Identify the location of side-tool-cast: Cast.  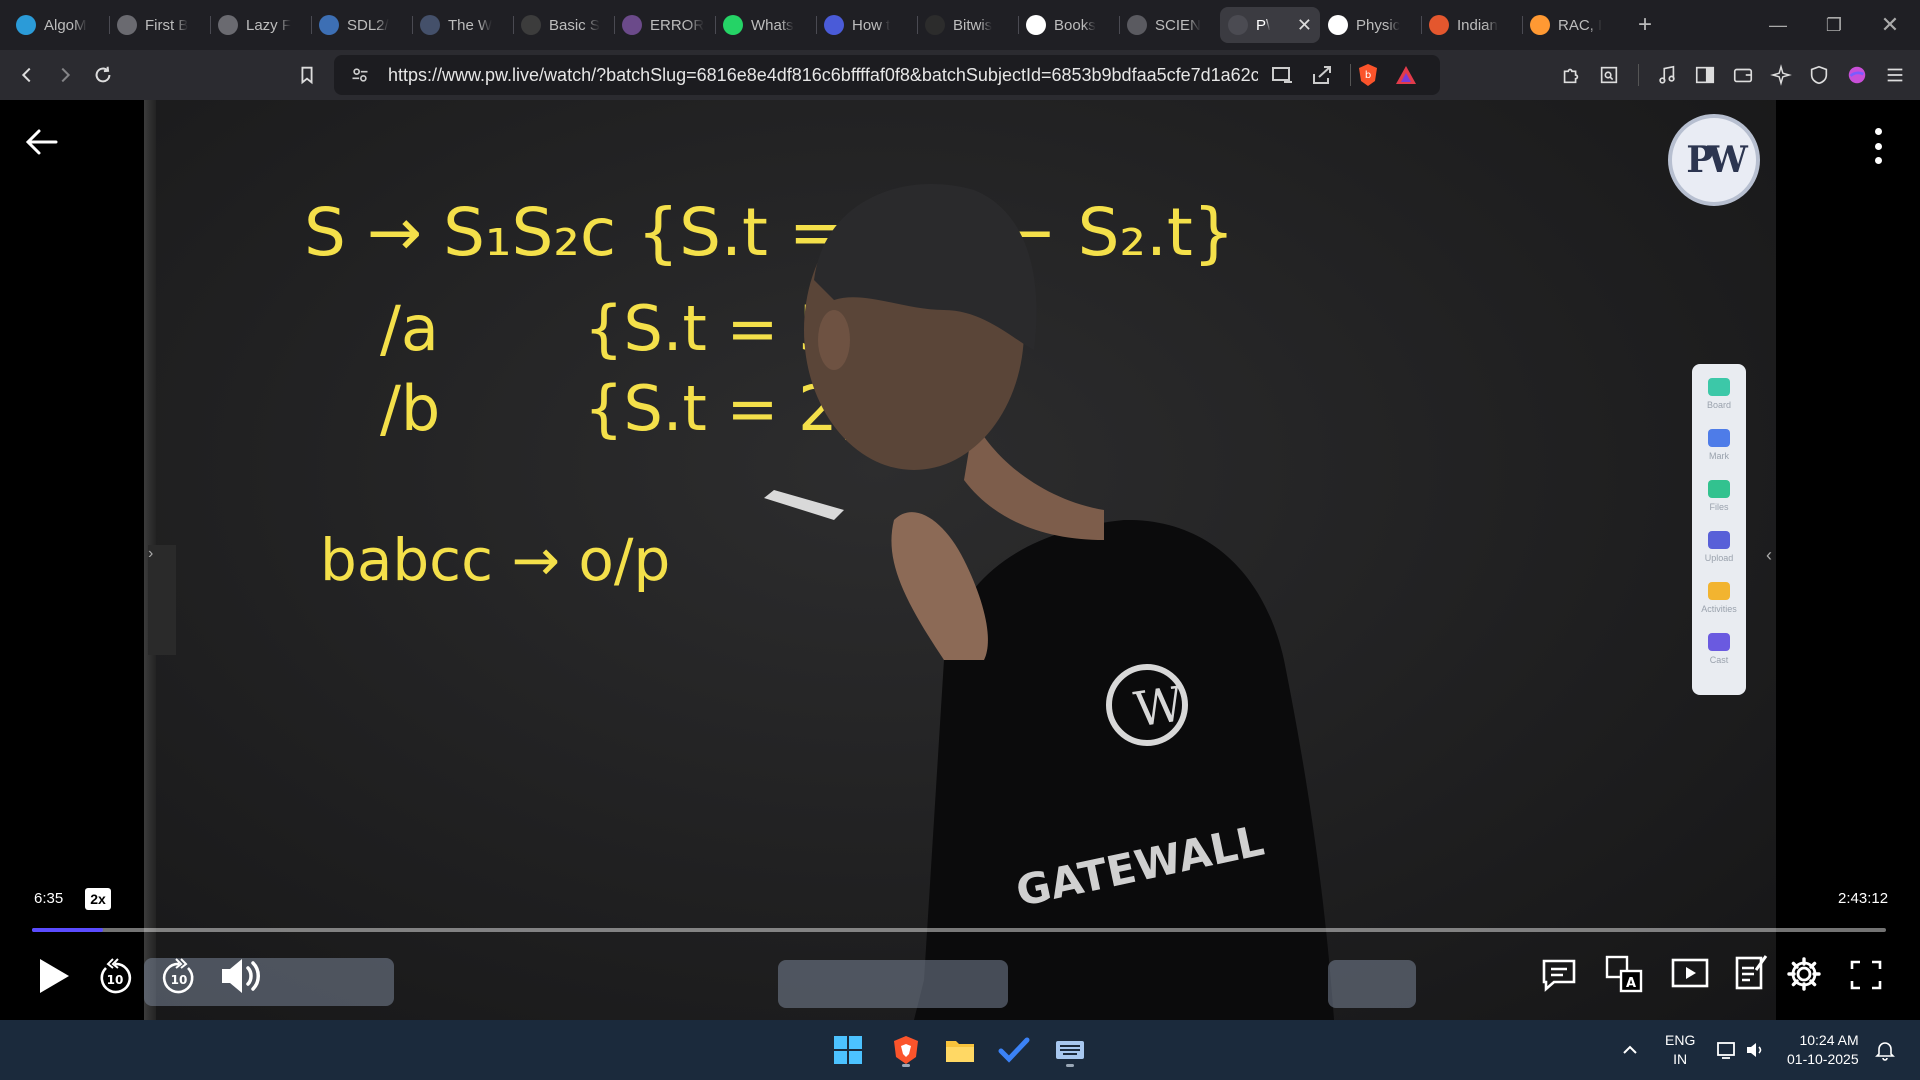
(1719, 656).